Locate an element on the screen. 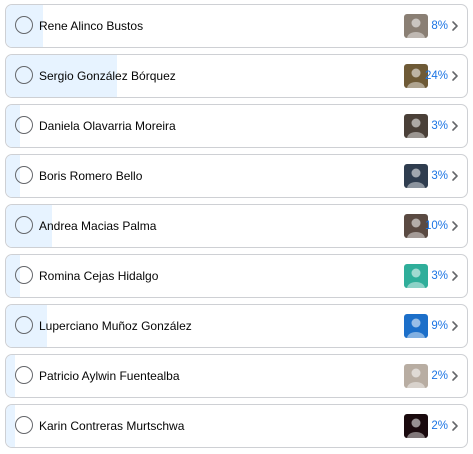  poll-option: Boris Romero Bello 3% is located at coordinates (236, 176).